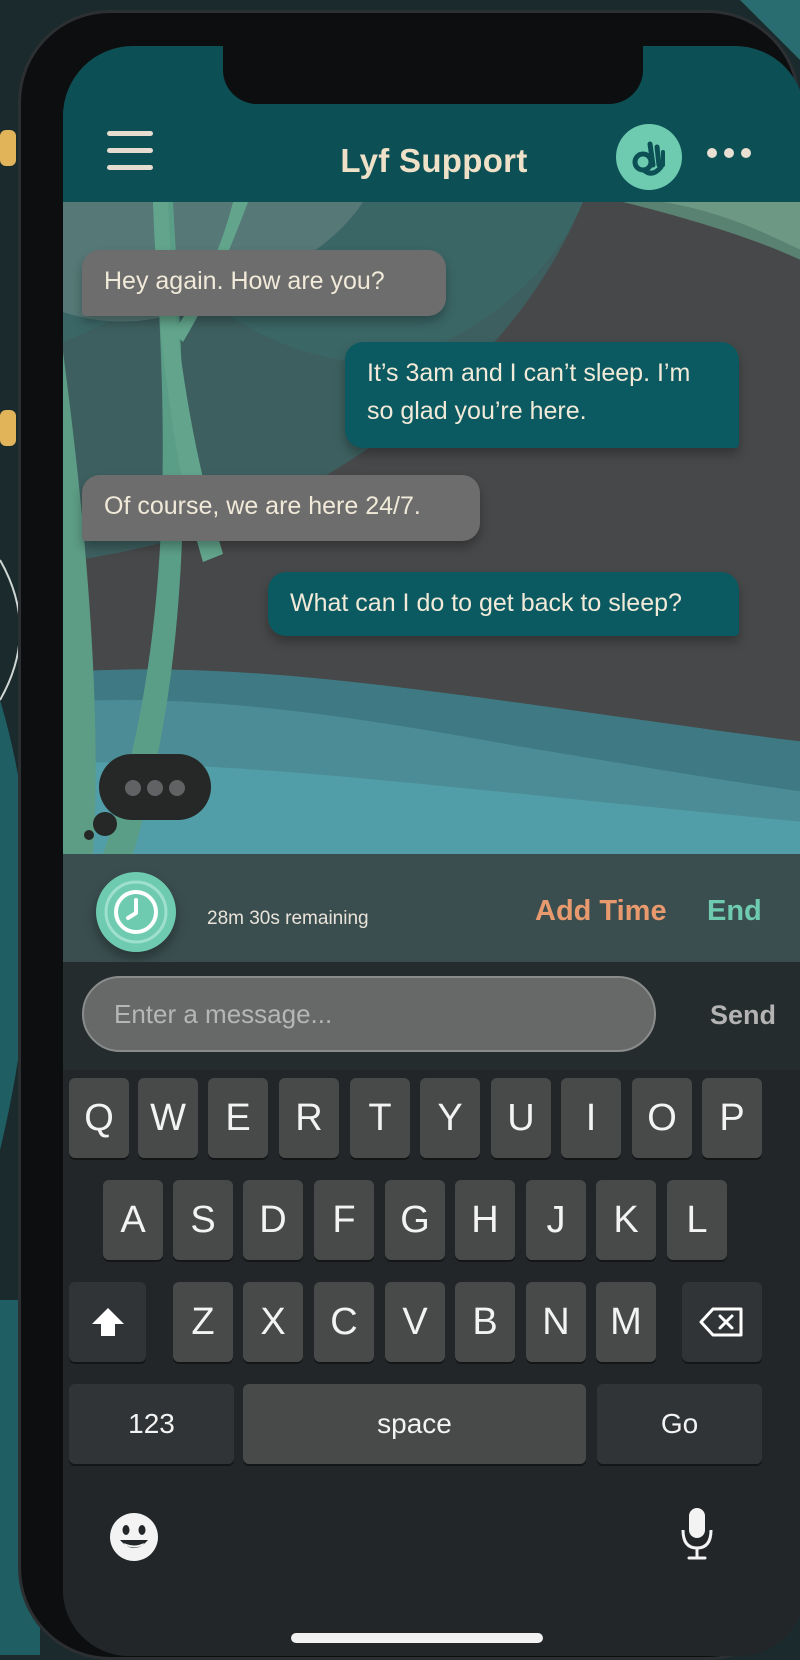 The height and width of the screenshot is (1660, 800). Describe the element at coordinates (203, 1322) in the screenshot. I see `key-z: Z` at that location.